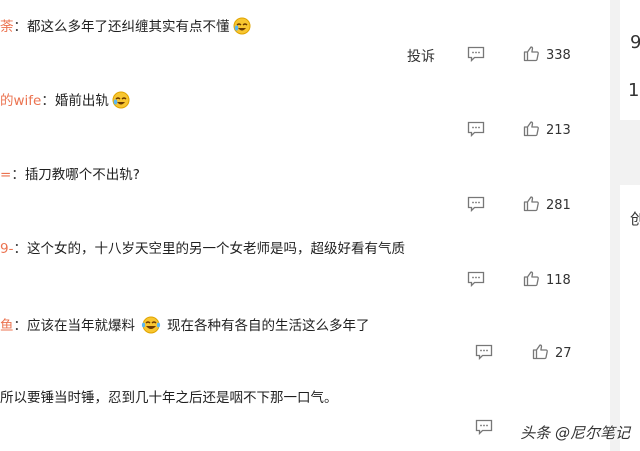 This screenshot has width=640, height=451. What do you see at coordinates (635, 42) in the screenshot?
I see `sidebar-number: 9` at bounding box center [635, 42].